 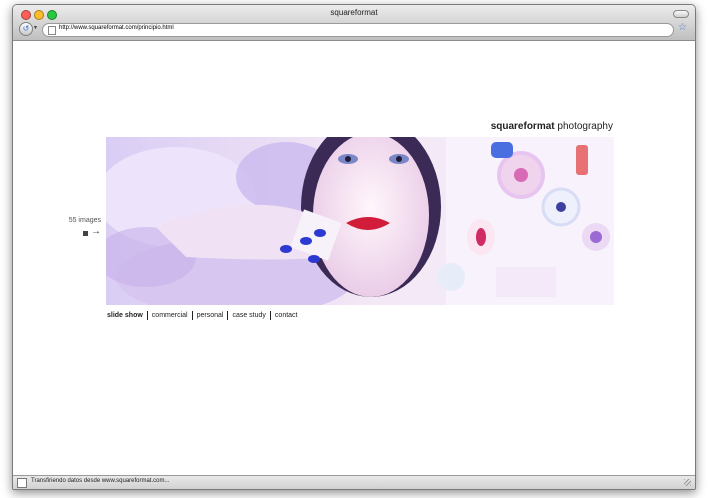 I want to click on slideshow-controls: →, so click(x=93, y=232).